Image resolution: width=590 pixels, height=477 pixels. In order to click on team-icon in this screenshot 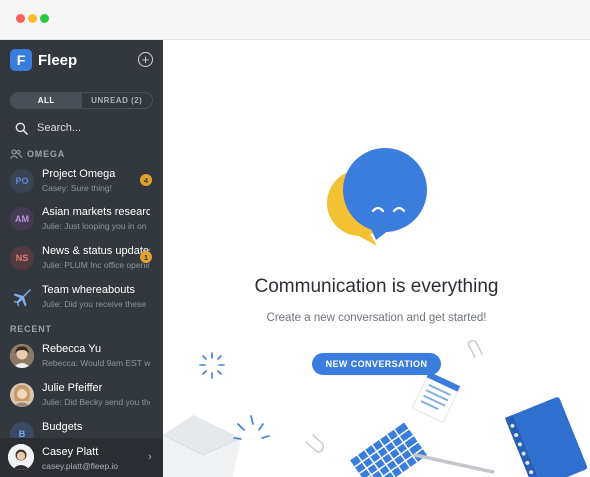, I will do `click(16, 154)`.